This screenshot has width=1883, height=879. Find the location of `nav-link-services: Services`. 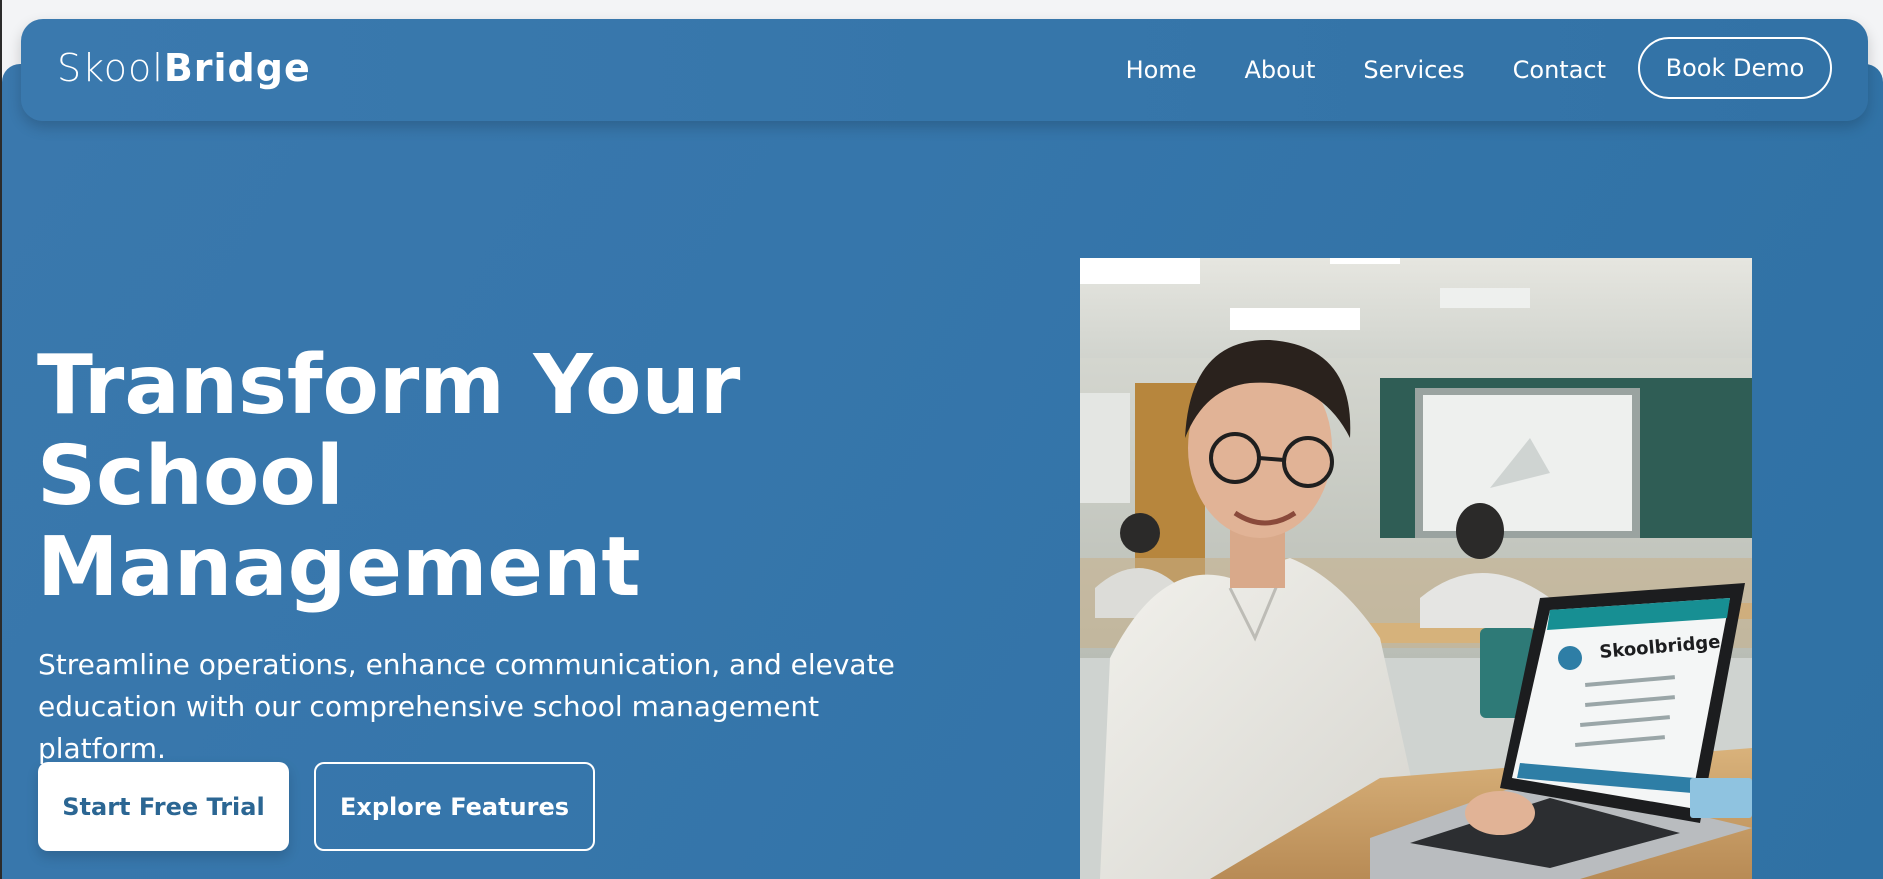

nav-link-services: Services is located at coordinates (1413, 70).